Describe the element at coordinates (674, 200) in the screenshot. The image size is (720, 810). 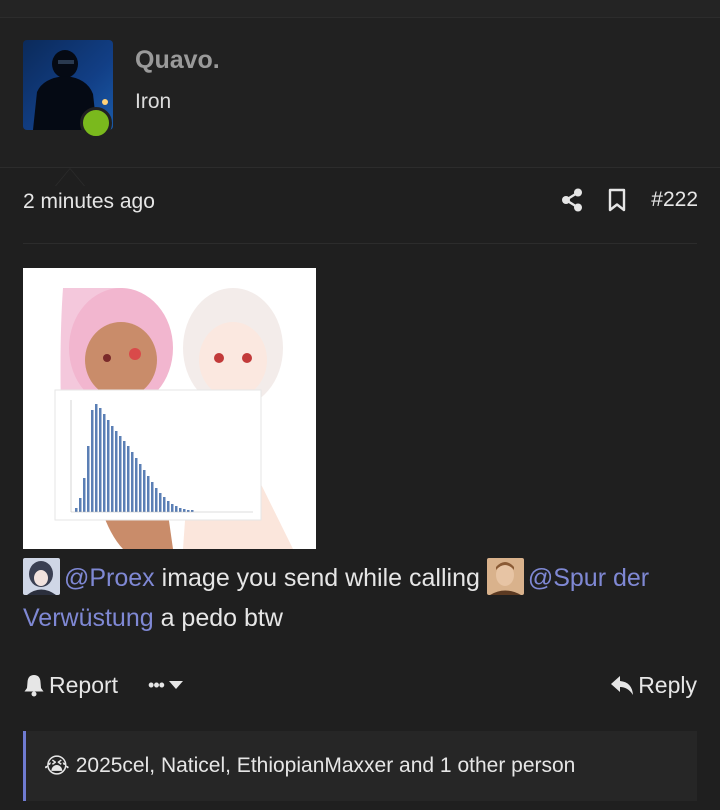
I see `post-number-link: #222` at that location.